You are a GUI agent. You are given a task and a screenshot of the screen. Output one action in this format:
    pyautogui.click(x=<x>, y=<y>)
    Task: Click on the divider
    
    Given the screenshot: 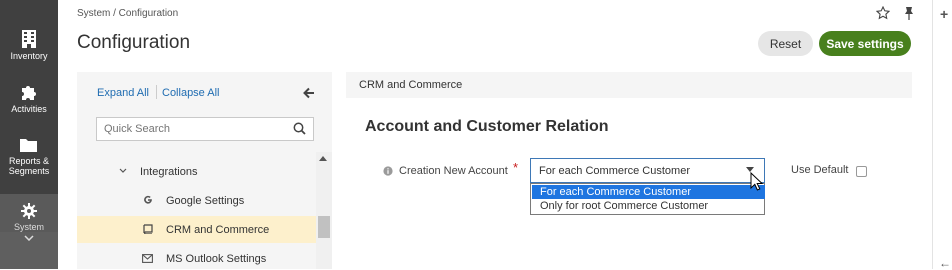 What is the action you would take?
    pyautogui.click(x=156, y=92)
    